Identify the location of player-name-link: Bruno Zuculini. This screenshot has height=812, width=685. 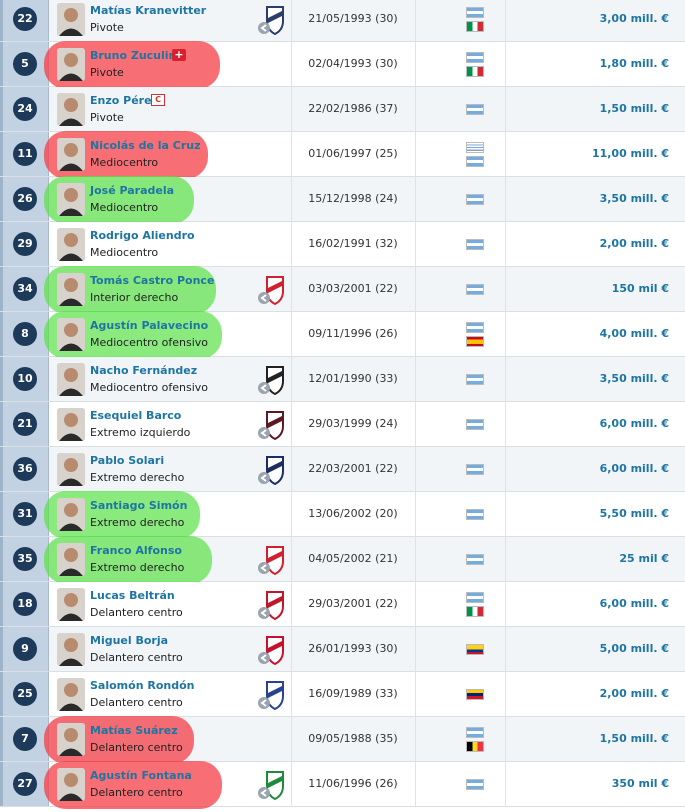
(135, 55).